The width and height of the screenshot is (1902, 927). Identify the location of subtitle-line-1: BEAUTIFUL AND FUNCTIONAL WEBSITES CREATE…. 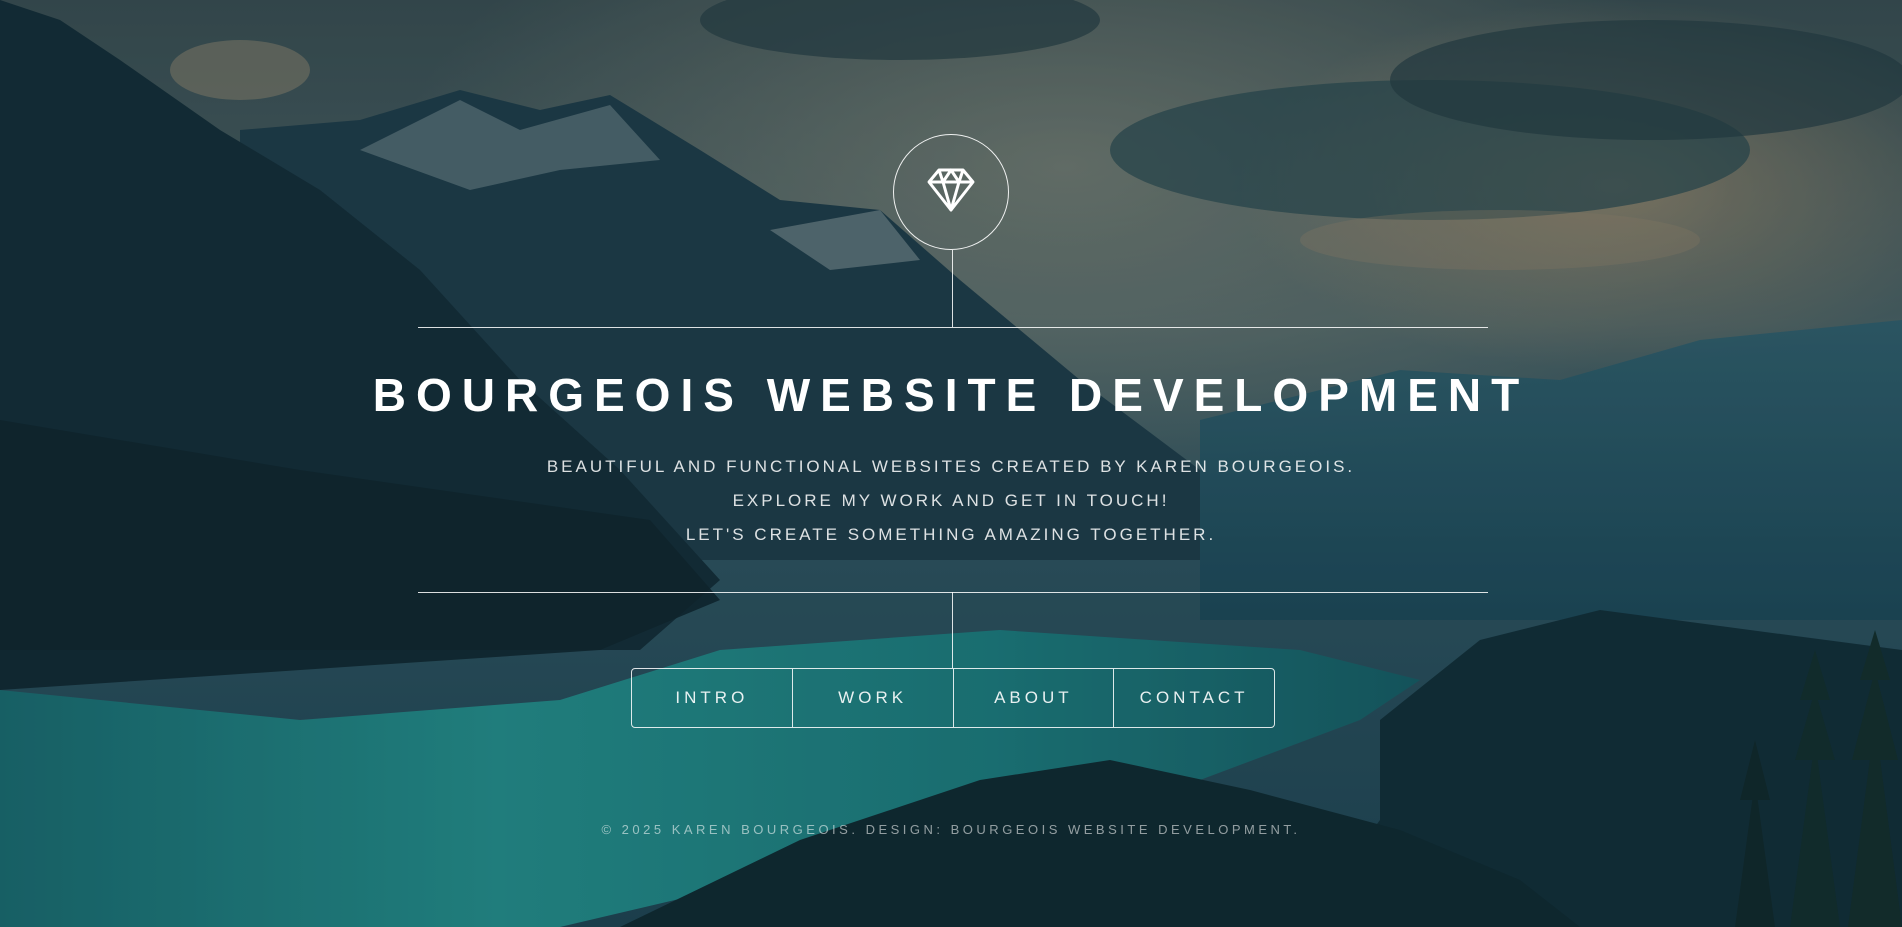
(951, 466).